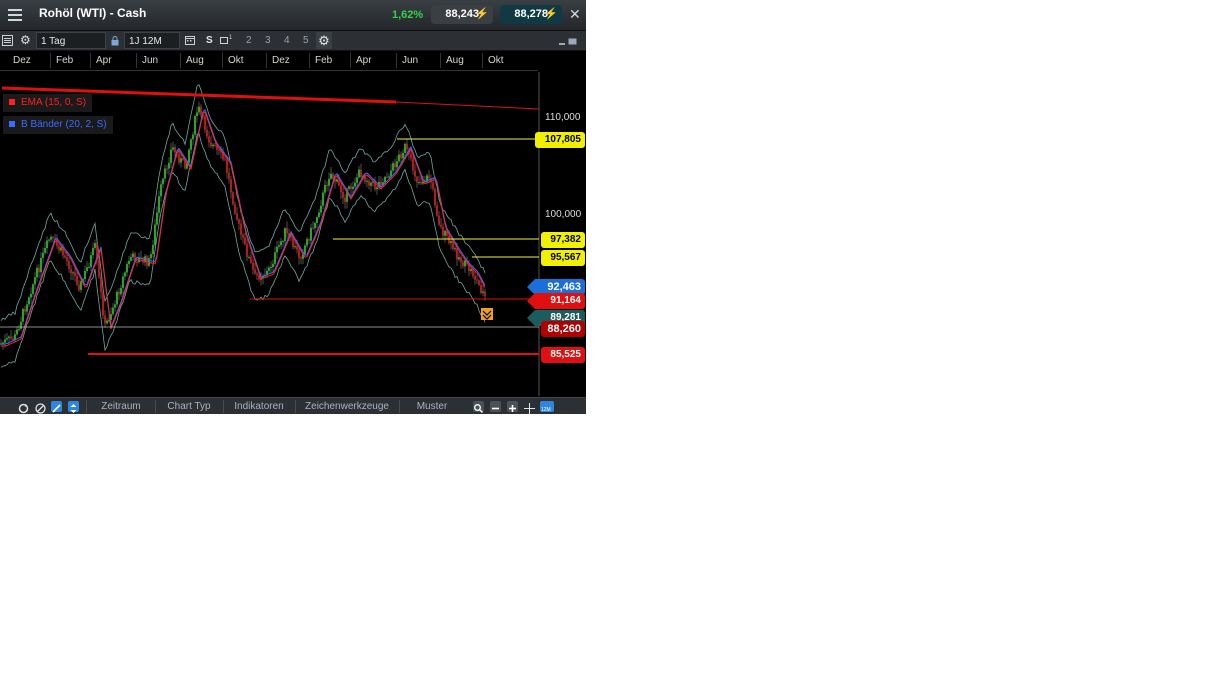  Describe the element at coordinates (529, 406) in the screenshot. I see `crosshair-icon` at that location.